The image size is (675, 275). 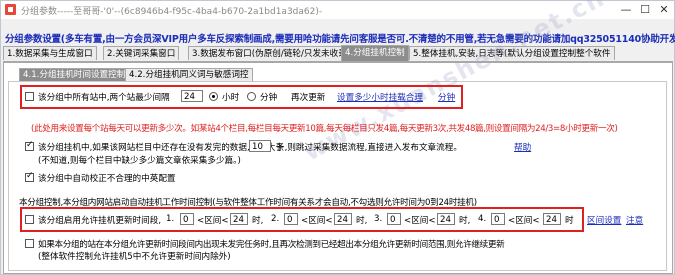 What do you see at coordinates (192, 96) in the screenshot?
I see `interval-input: 24` at bounding box center [192, 96].